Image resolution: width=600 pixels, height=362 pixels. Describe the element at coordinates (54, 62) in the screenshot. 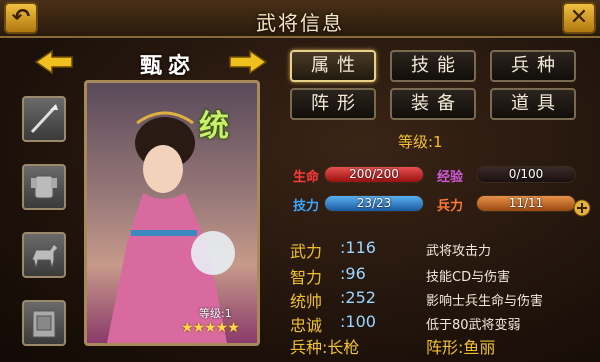

I see `prev-general-arrow-icon` at that location.